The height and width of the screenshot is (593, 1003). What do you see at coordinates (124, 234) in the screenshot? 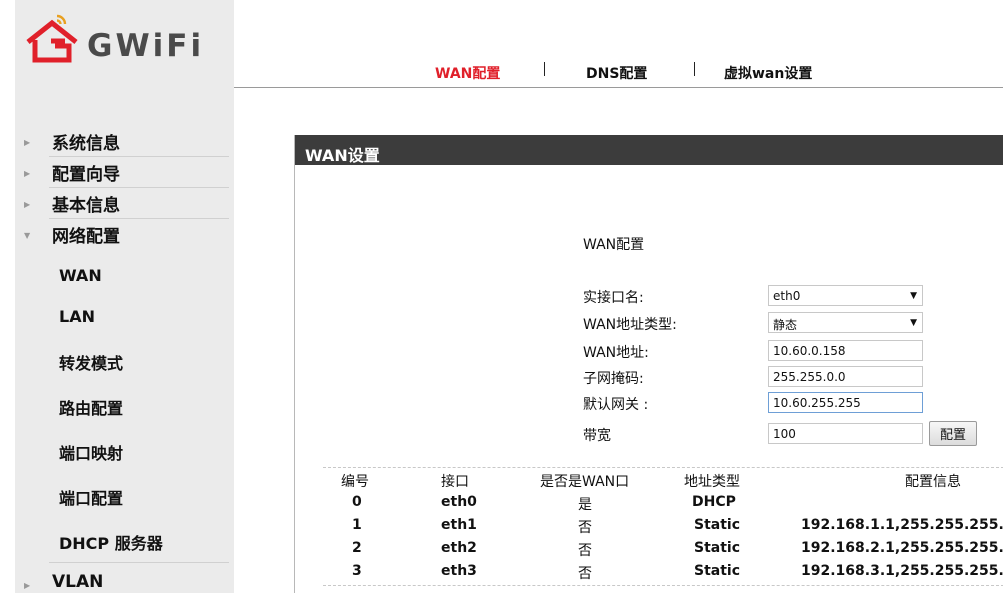
I see `sidebar-item-network-config: ▼ 网络配置` at bounding box center [124, 234].